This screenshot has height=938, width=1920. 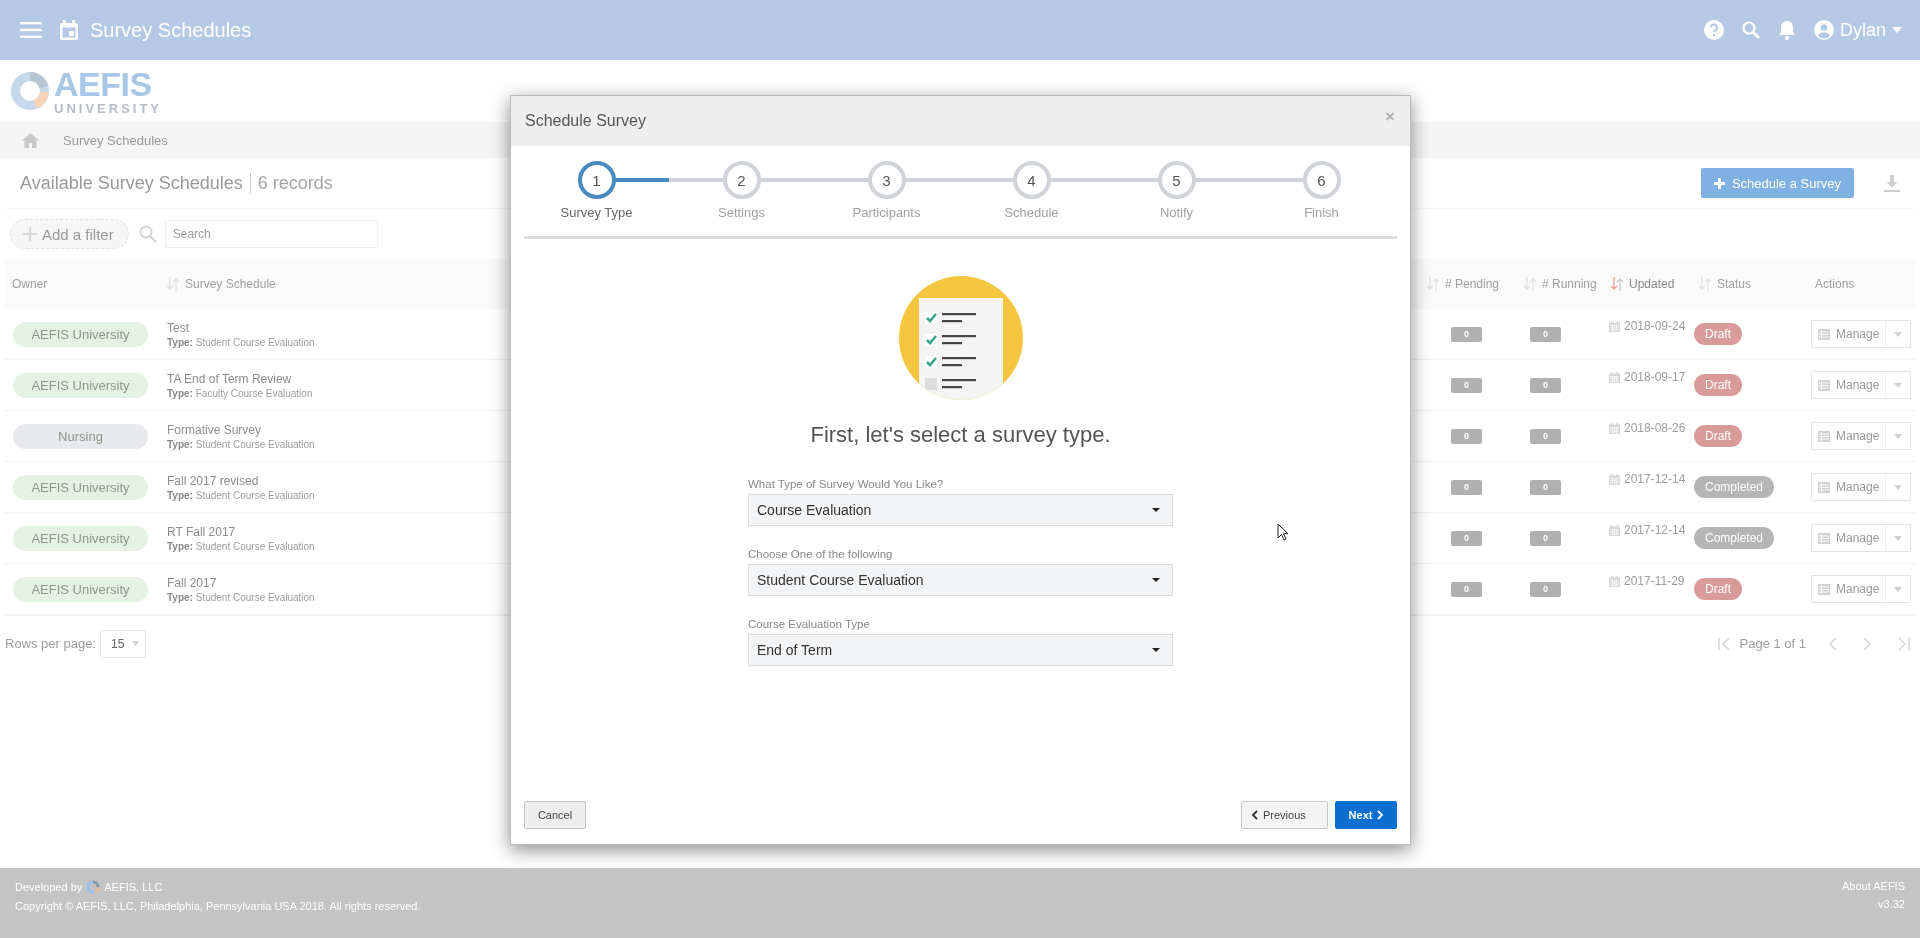 What do you see at coordinates (69, 234) in the screenshot?
I see `add-filter-button: Add a filter` at bounding box center [69, 234].